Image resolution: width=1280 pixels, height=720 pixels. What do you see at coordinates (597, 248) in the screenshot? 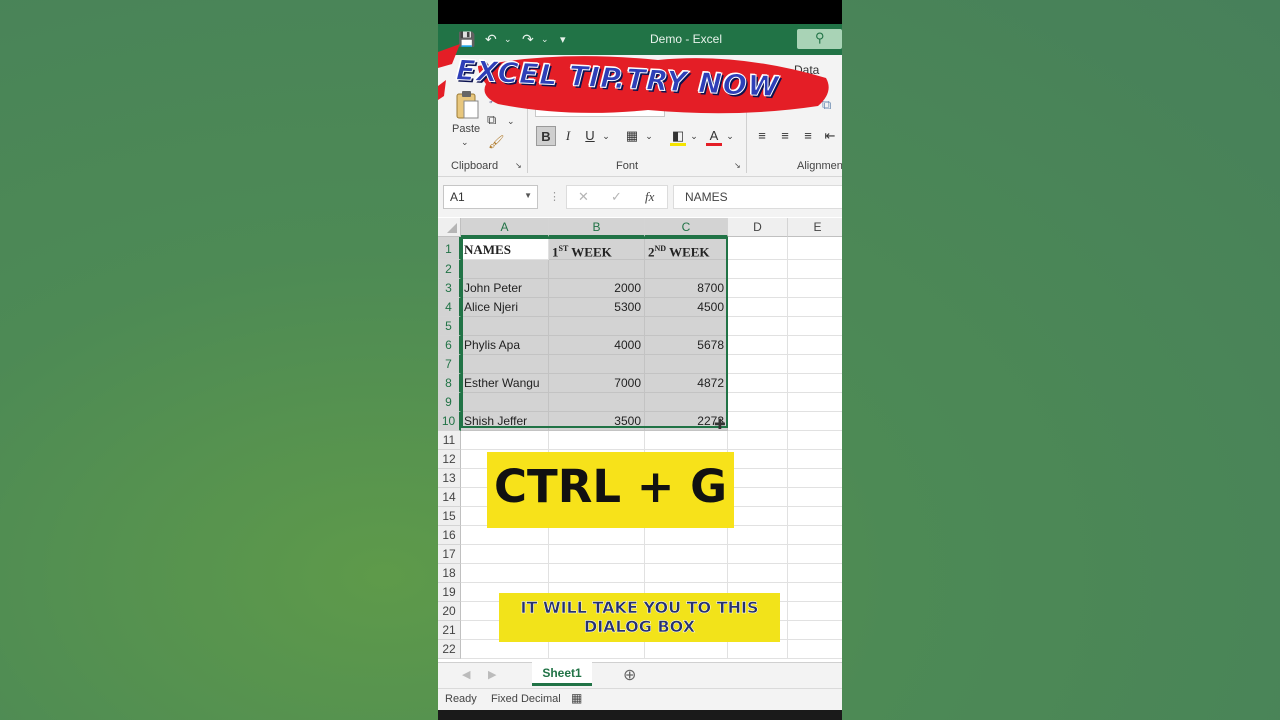
I see `cell-b1: 1ST WEEK` at bounding box center [597, 248].